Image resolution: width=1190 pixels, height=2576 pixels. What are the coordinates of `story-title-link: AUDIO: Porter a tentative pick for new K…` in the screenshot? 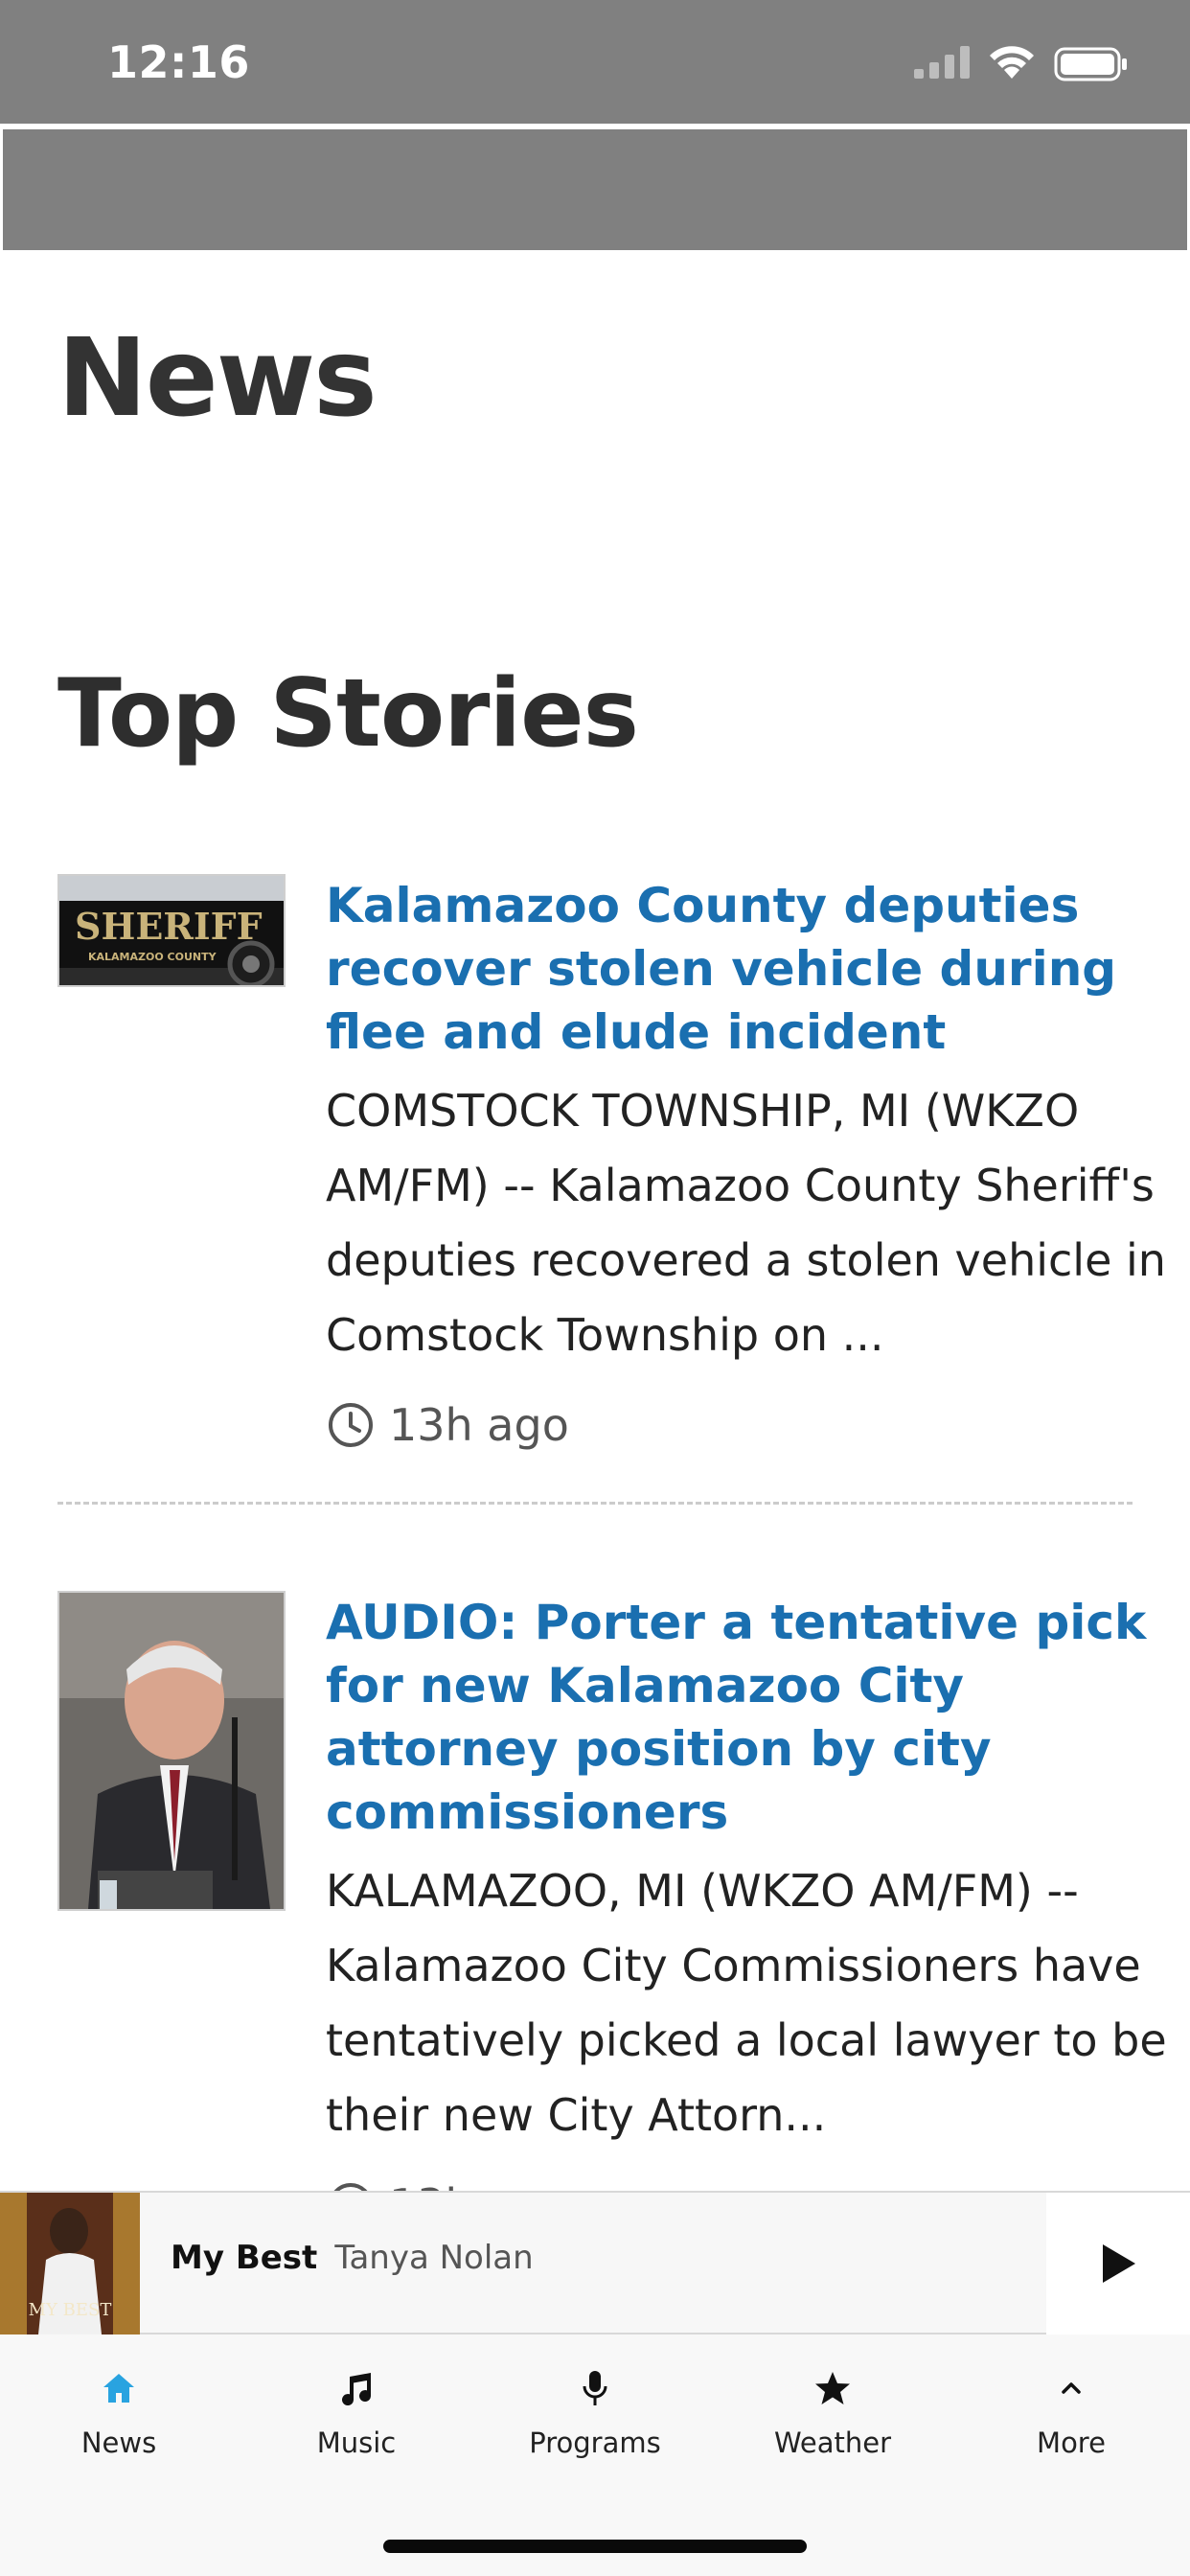 It's located at (757, 1717).